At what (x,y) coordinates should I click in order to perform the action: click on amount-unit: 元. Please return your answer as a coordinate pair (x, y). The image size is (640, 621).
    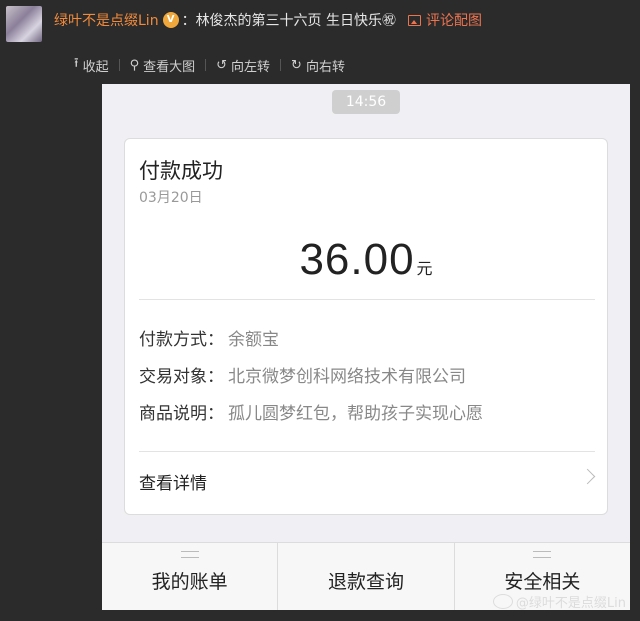
    Looking at the image, I should click on (424, 268).